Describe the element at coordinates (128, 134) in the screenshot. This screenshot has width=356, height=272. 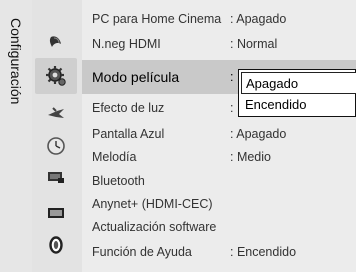
I see `menu-item-label: Pantalla Azul` at that location.